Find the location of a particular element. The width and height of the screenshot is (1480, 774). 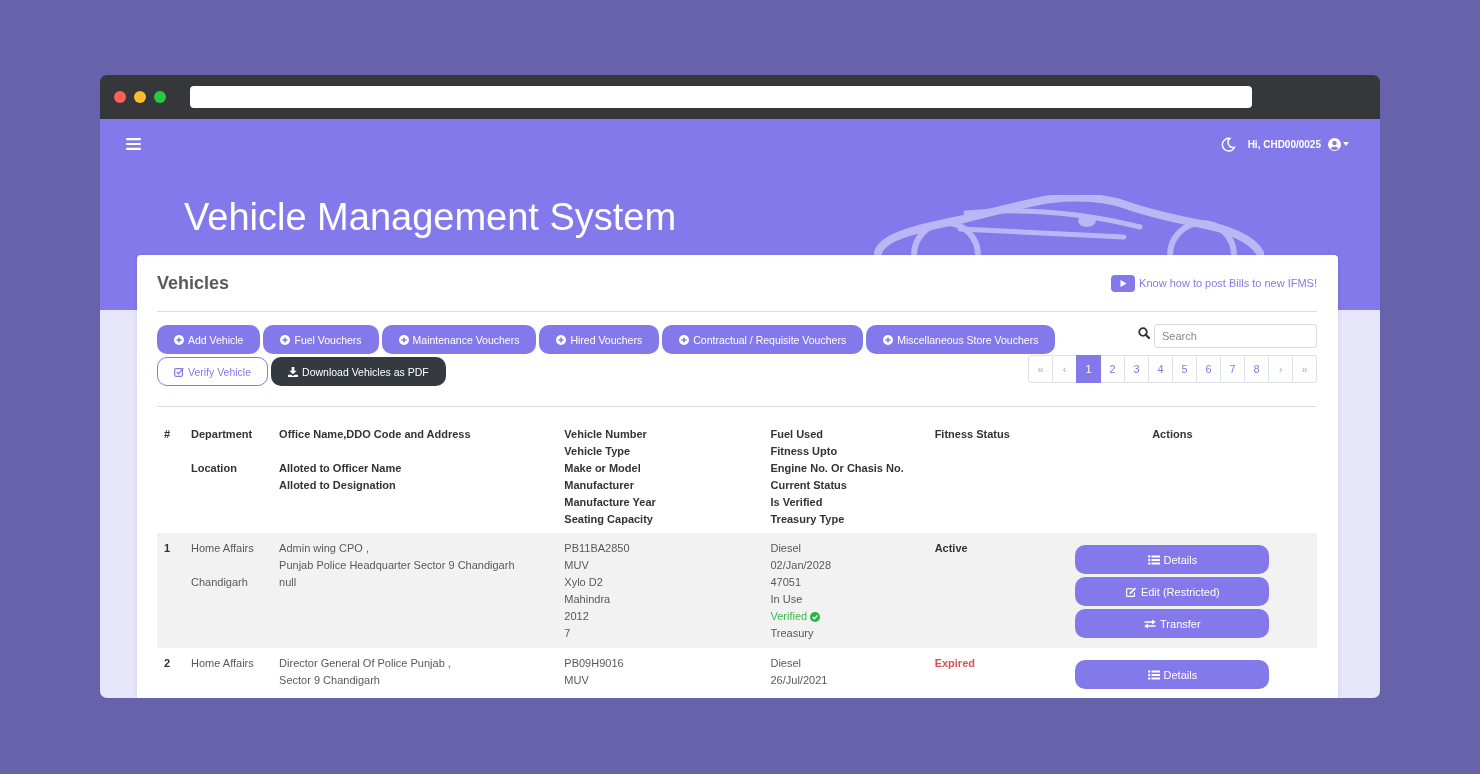

vehicle-text: 2012 is located at coordinates (576, 616).